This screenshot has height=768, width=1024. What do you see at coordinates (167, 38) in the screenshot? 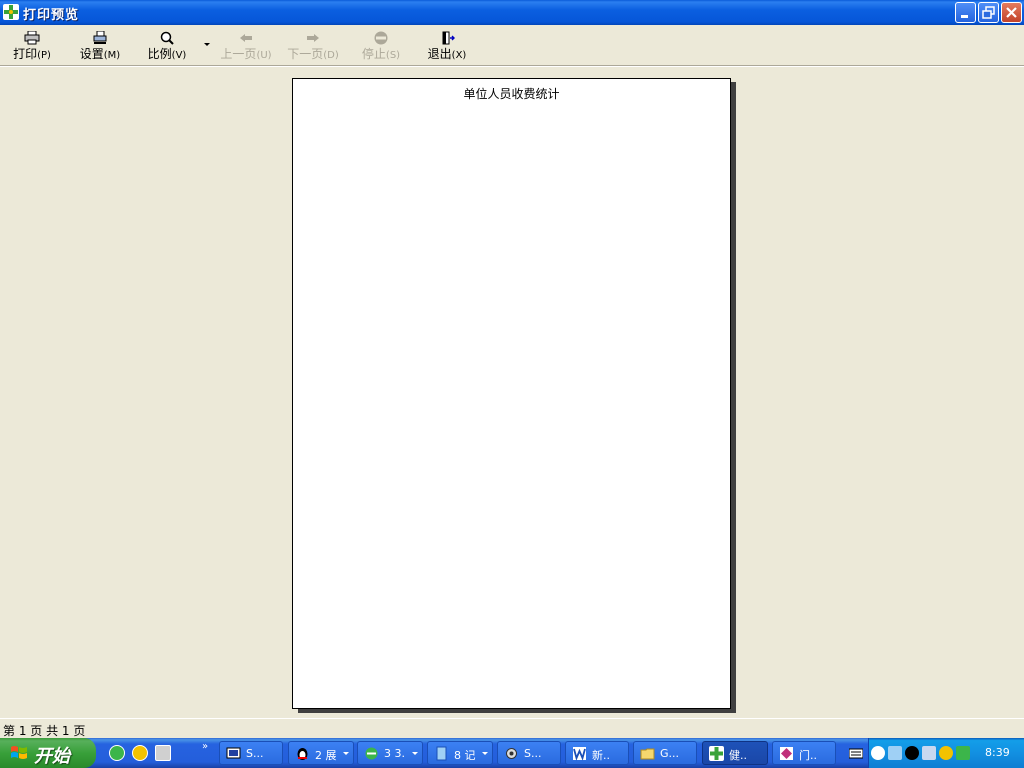
I see `zoom-icon` at bounding box center [167, 38].